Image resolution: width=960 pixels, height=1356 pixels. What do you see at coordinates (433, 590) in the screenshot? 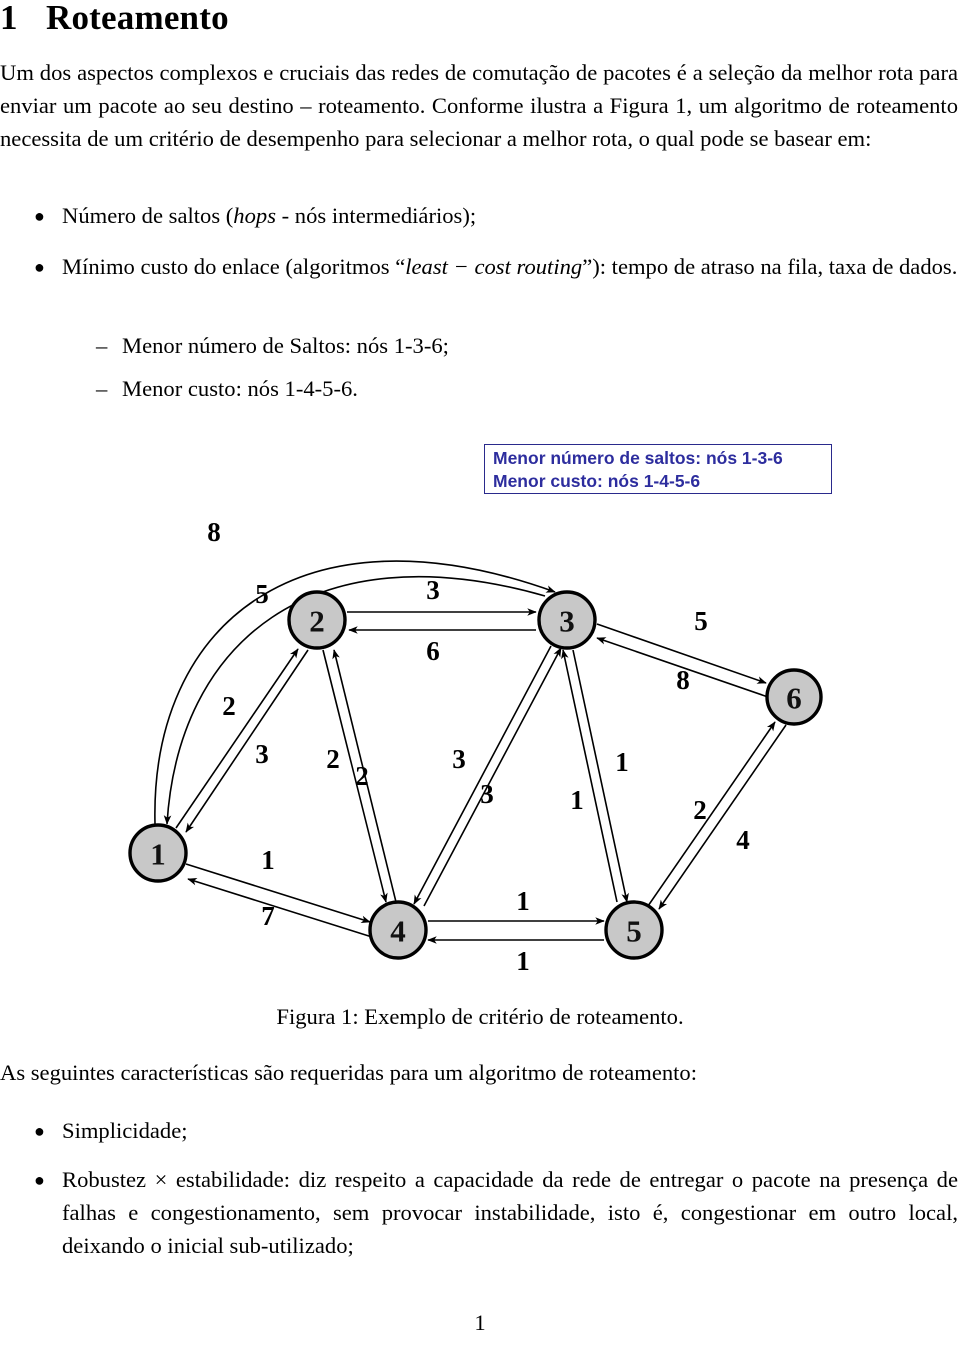
I see `edge-weight-2-3: 3` at bounding box center [433, 590].